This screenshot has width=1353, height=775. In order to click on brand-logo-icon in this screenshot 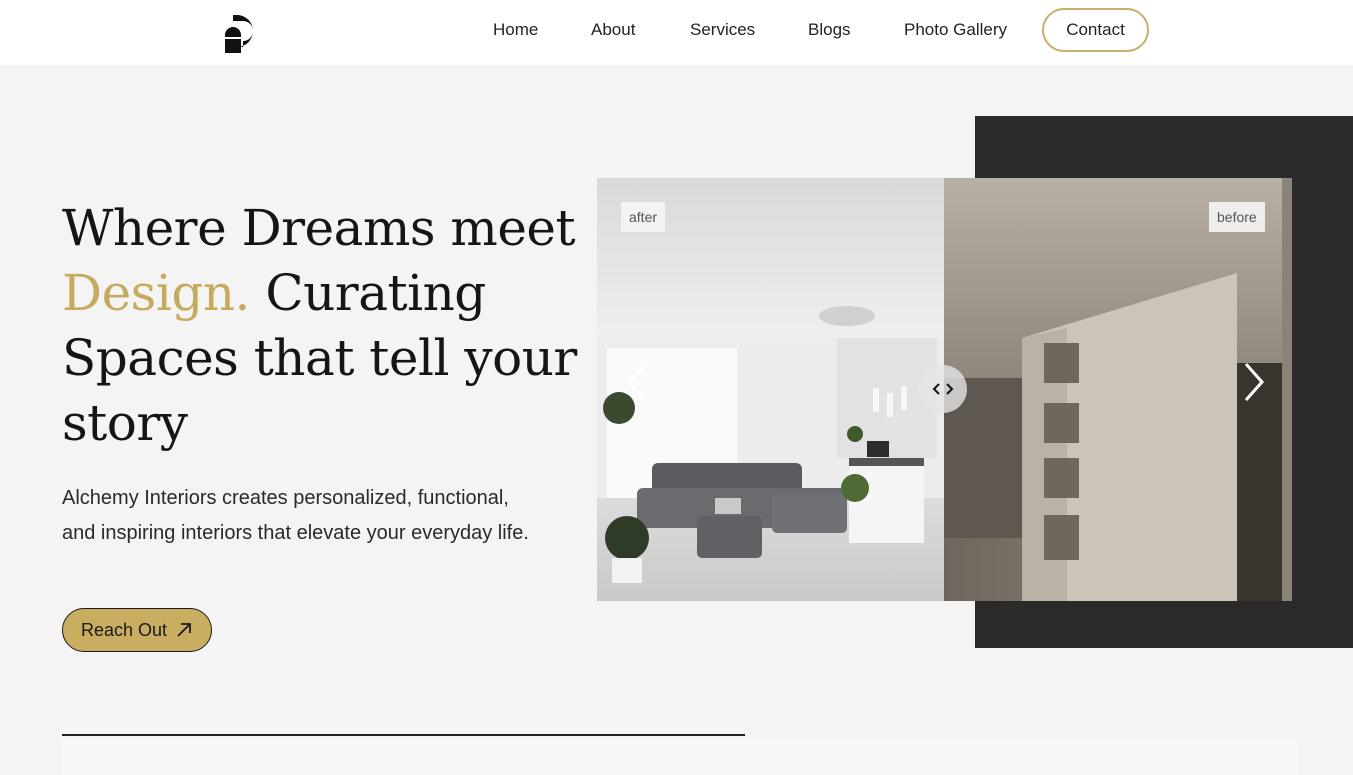, I will do `click(239, 34)`.